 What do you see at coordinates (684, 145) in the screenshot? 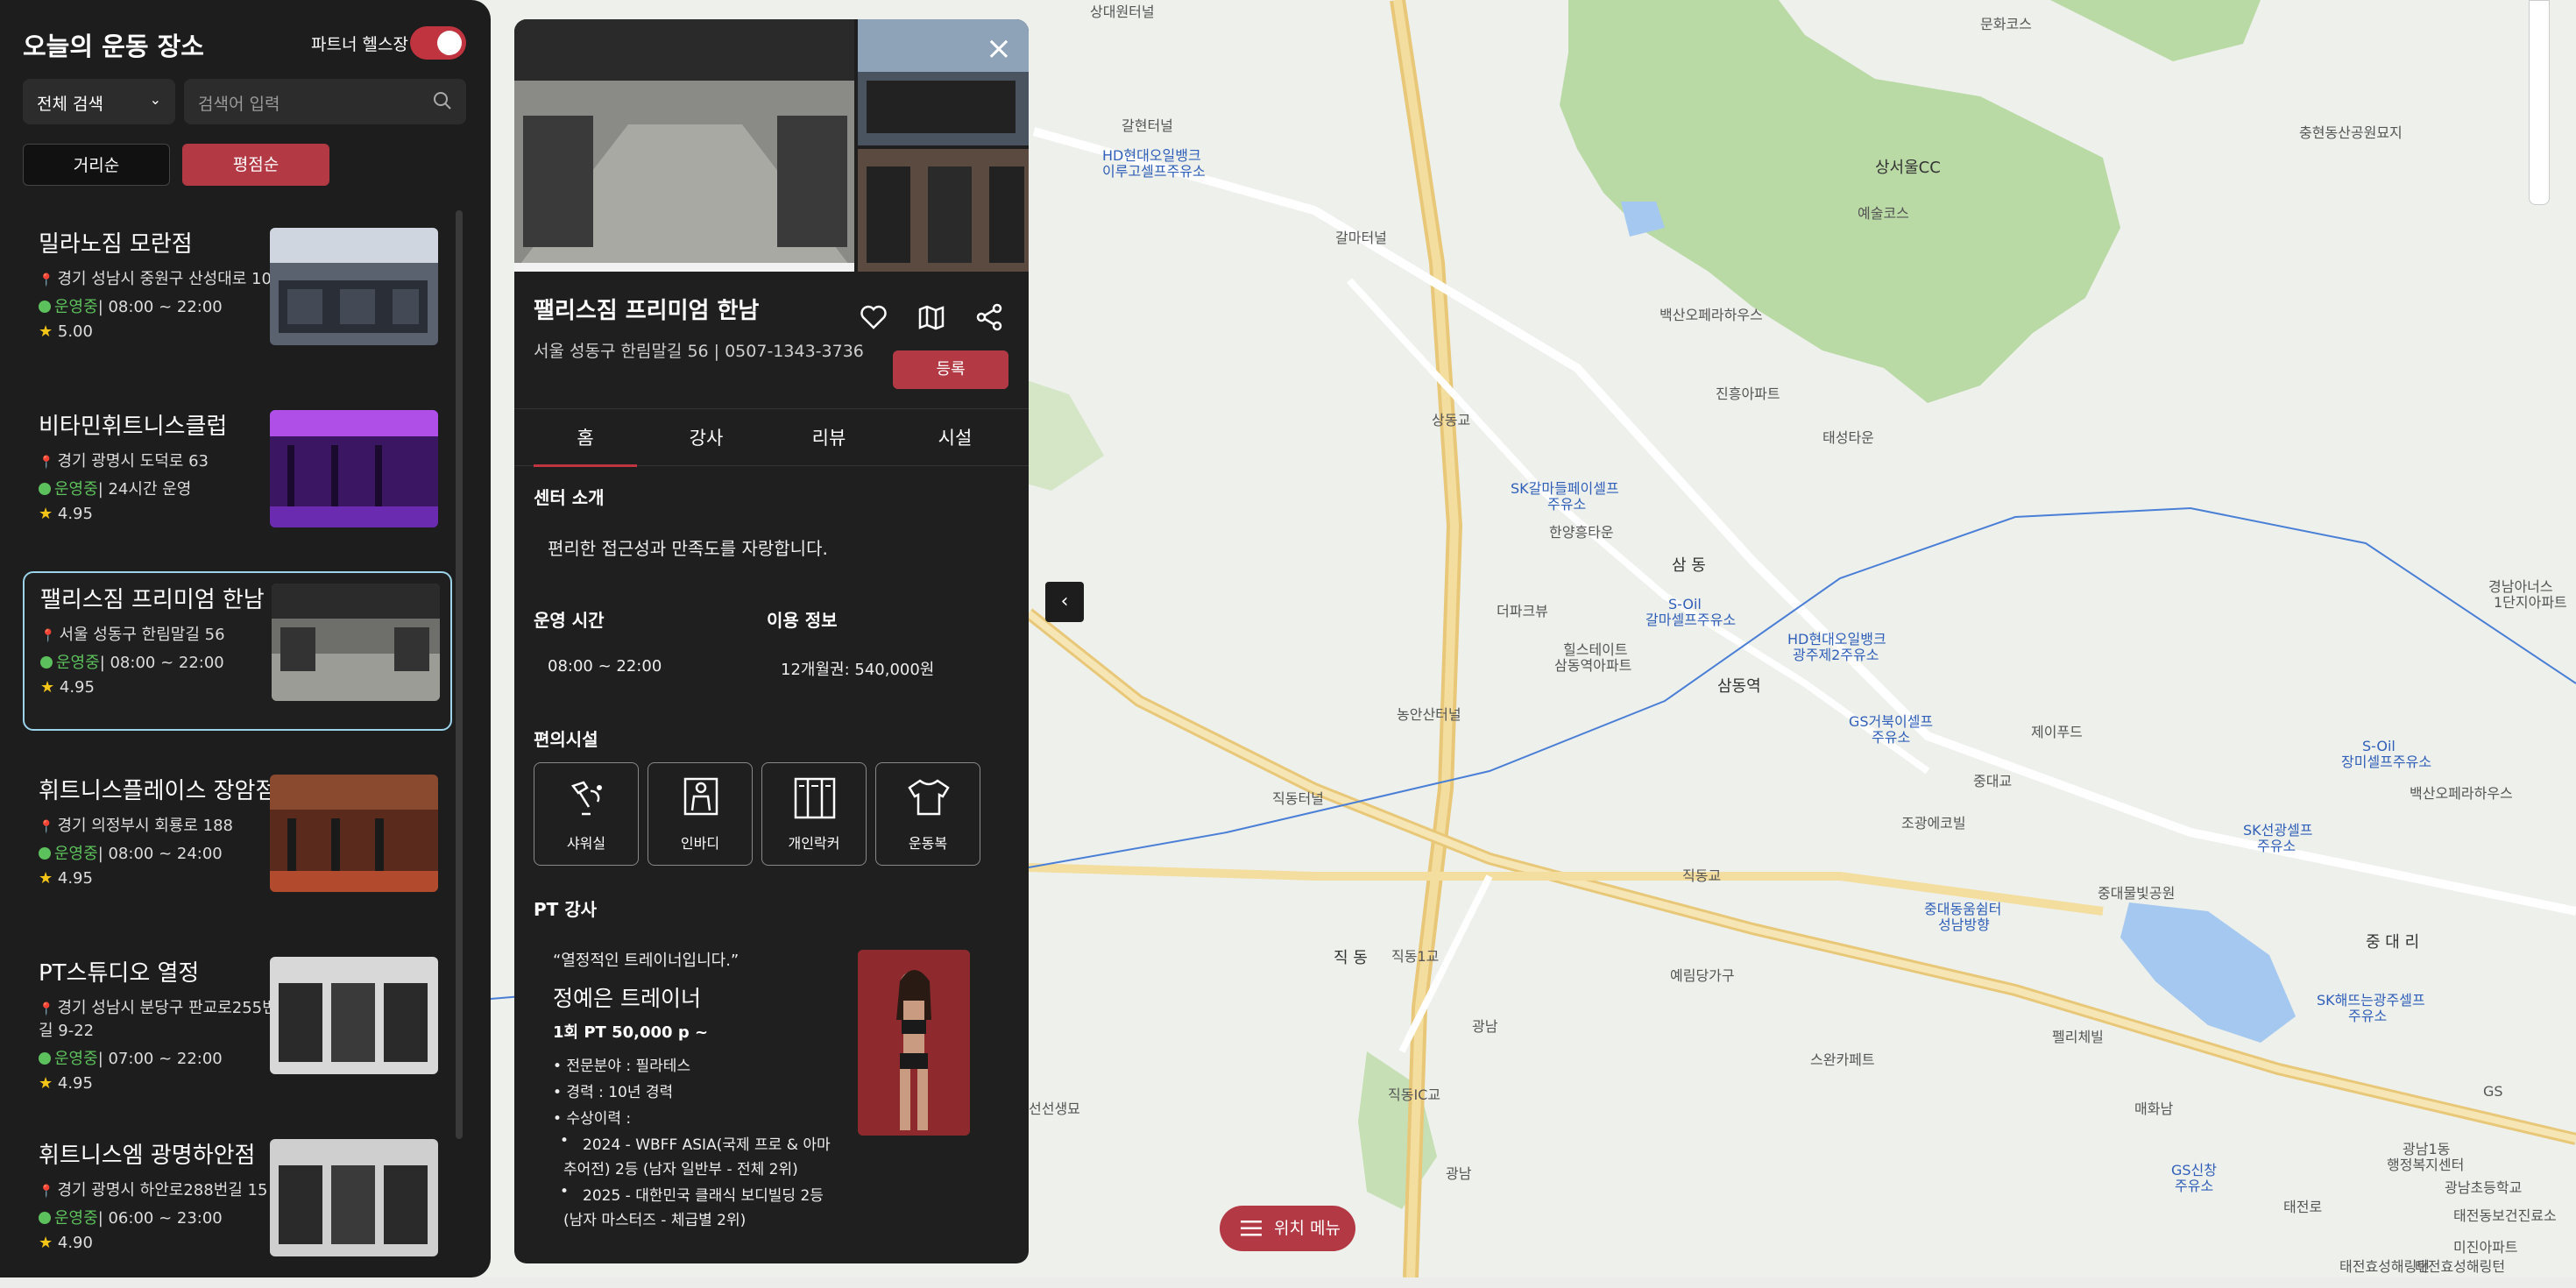
I see `gym-photo-main` at bounding box center [684, 145].